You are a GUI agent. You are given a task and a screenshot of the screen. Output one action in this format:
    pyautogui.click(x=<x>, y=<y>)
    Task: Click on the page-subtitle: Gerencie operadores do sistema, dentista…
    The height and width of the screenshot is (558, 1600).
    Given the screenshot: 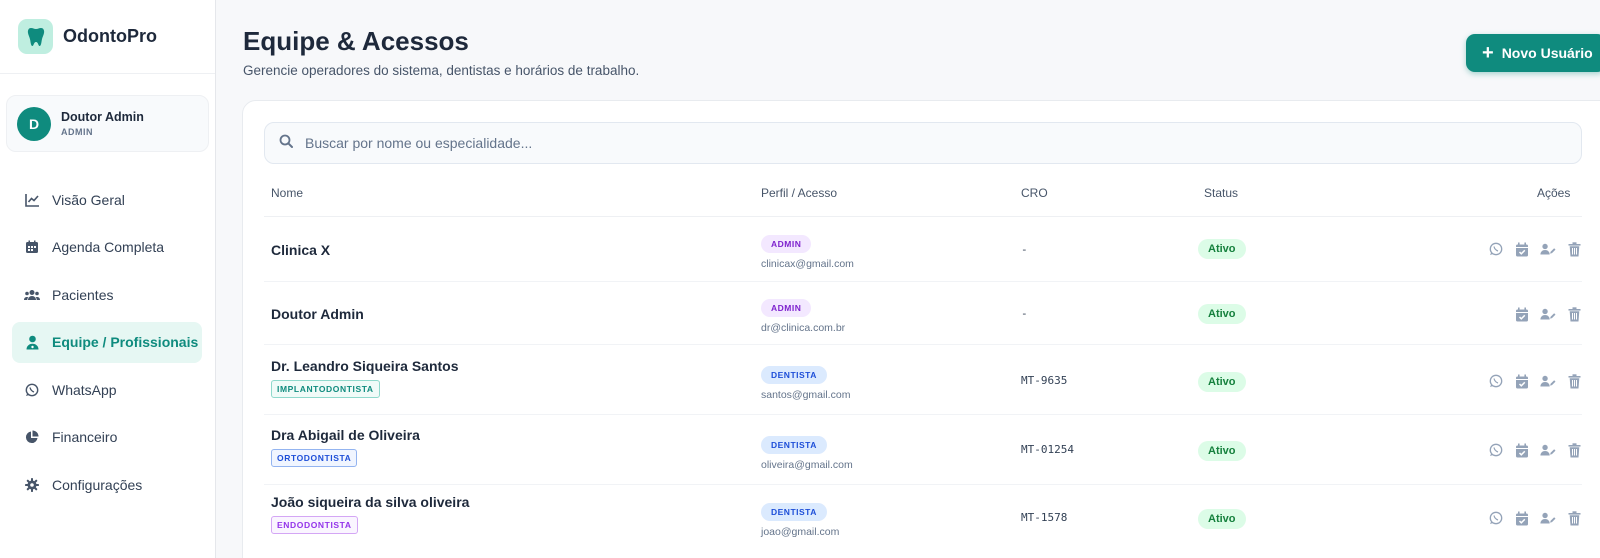 What is the action you would take?
    pyautogui.click(x=441, y=70)
    